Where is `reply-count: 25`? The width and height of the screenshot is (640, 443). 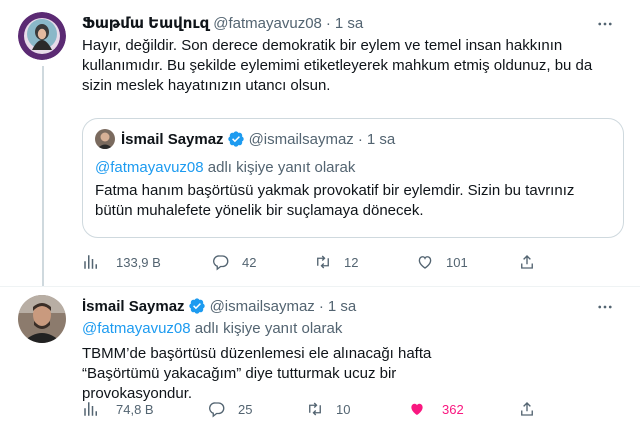
reply-count: 25 is located at coordinates (245, 409).